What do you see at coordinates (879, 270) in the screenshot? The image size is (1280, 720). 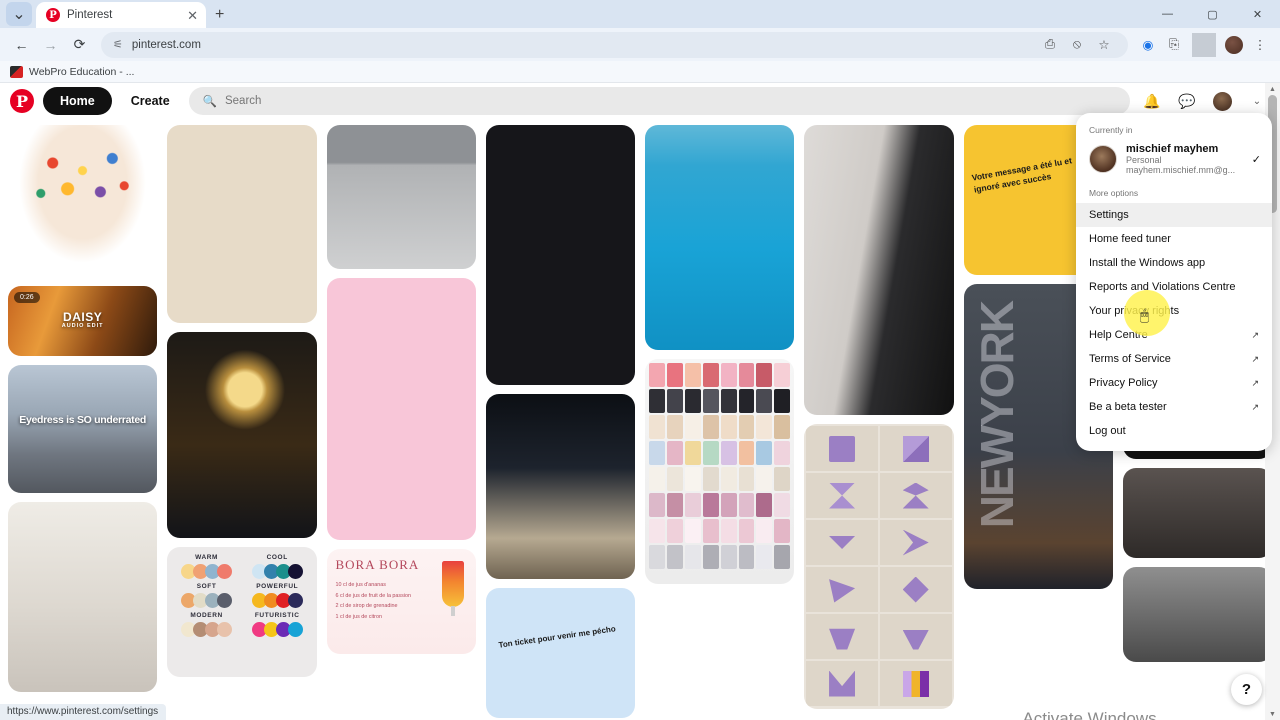 I see `pin-butterfly-flowers` at bounding box center [879, 270].